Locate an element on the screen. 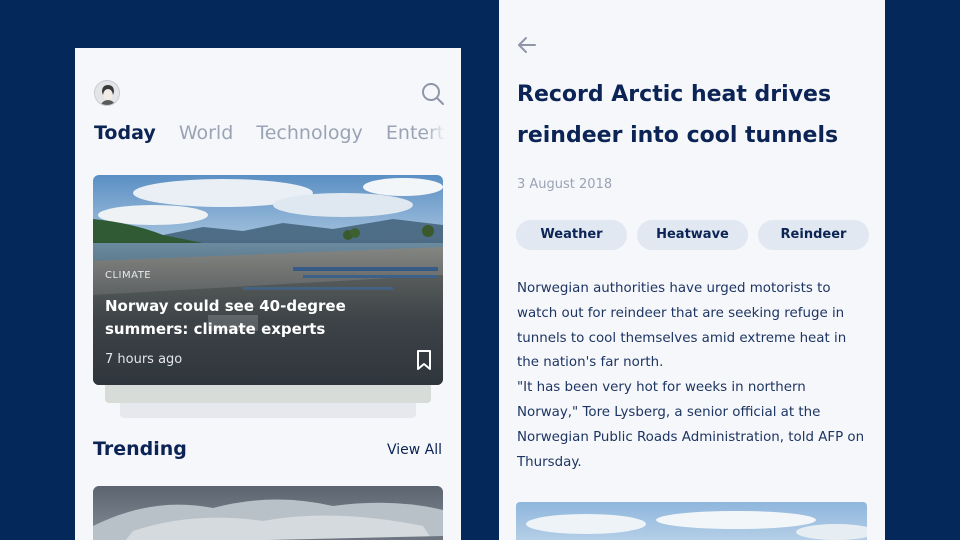 The width and height of the screenshot is (960, 540). trending-article-card is located at coordinates (268, 513).